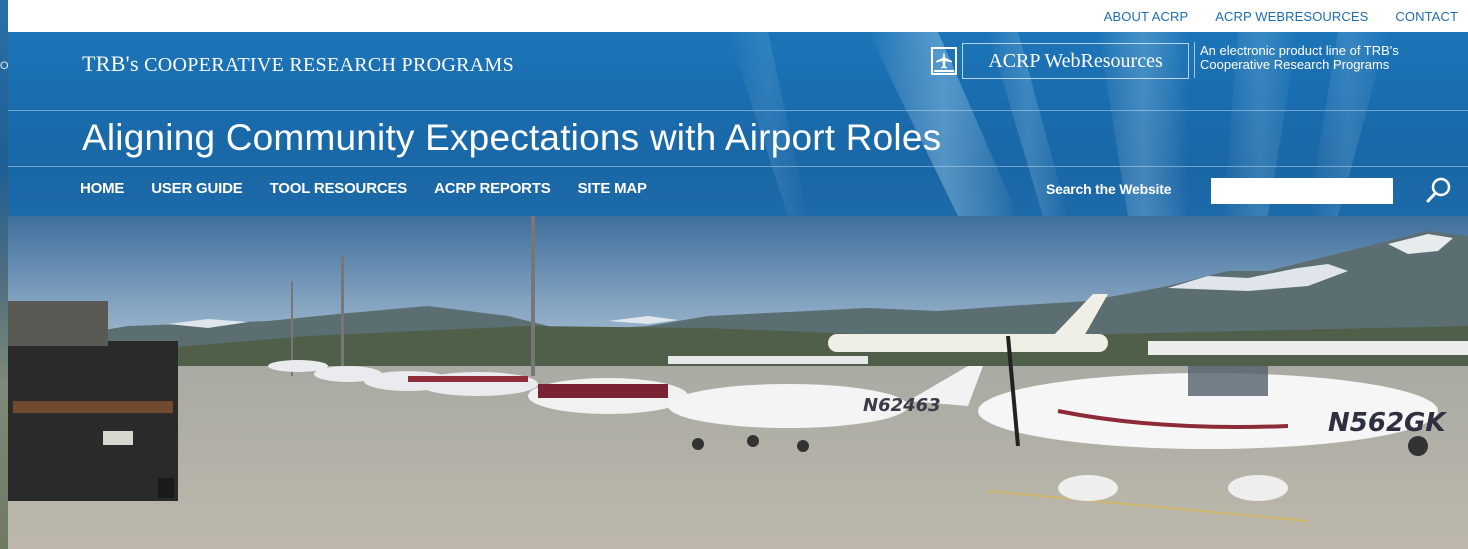 The width and height of the screenshot is (1468, 549). I want to click on product-name: ACRP WebResources, so click(1075, 60).